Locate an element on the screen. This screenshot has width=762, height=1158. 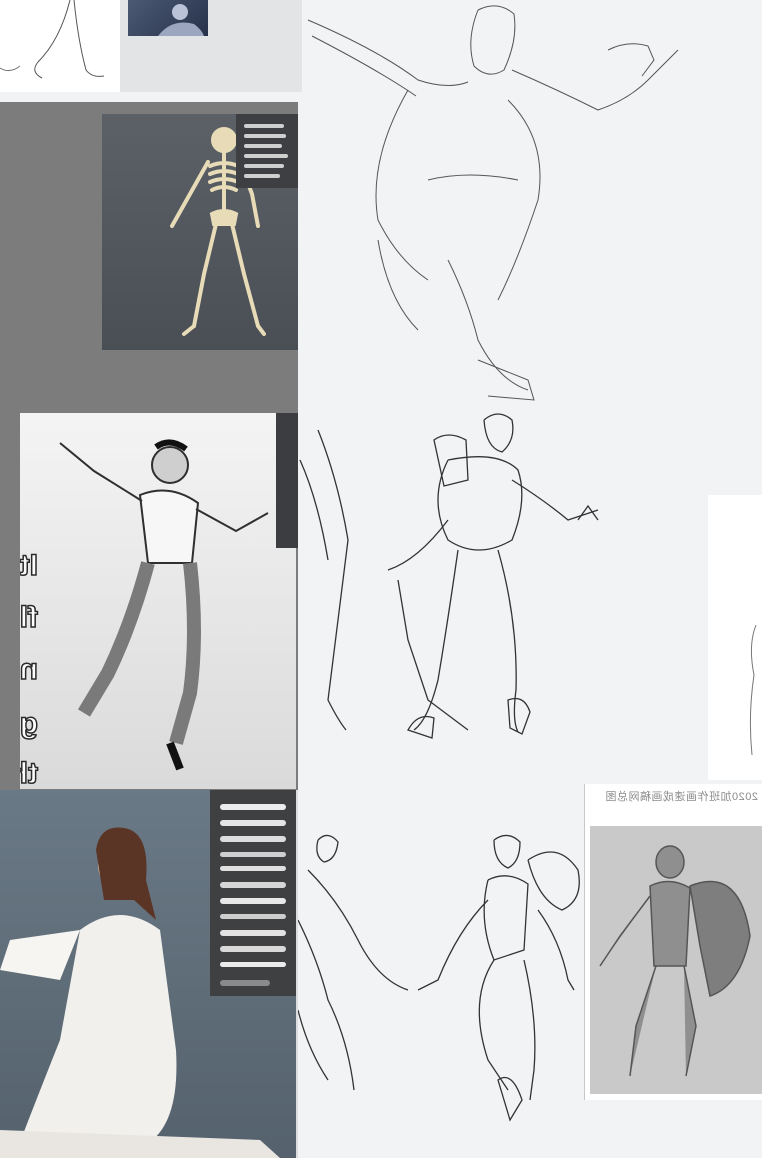
overlay-text-line: flow o is located at coordinates (29, 617).